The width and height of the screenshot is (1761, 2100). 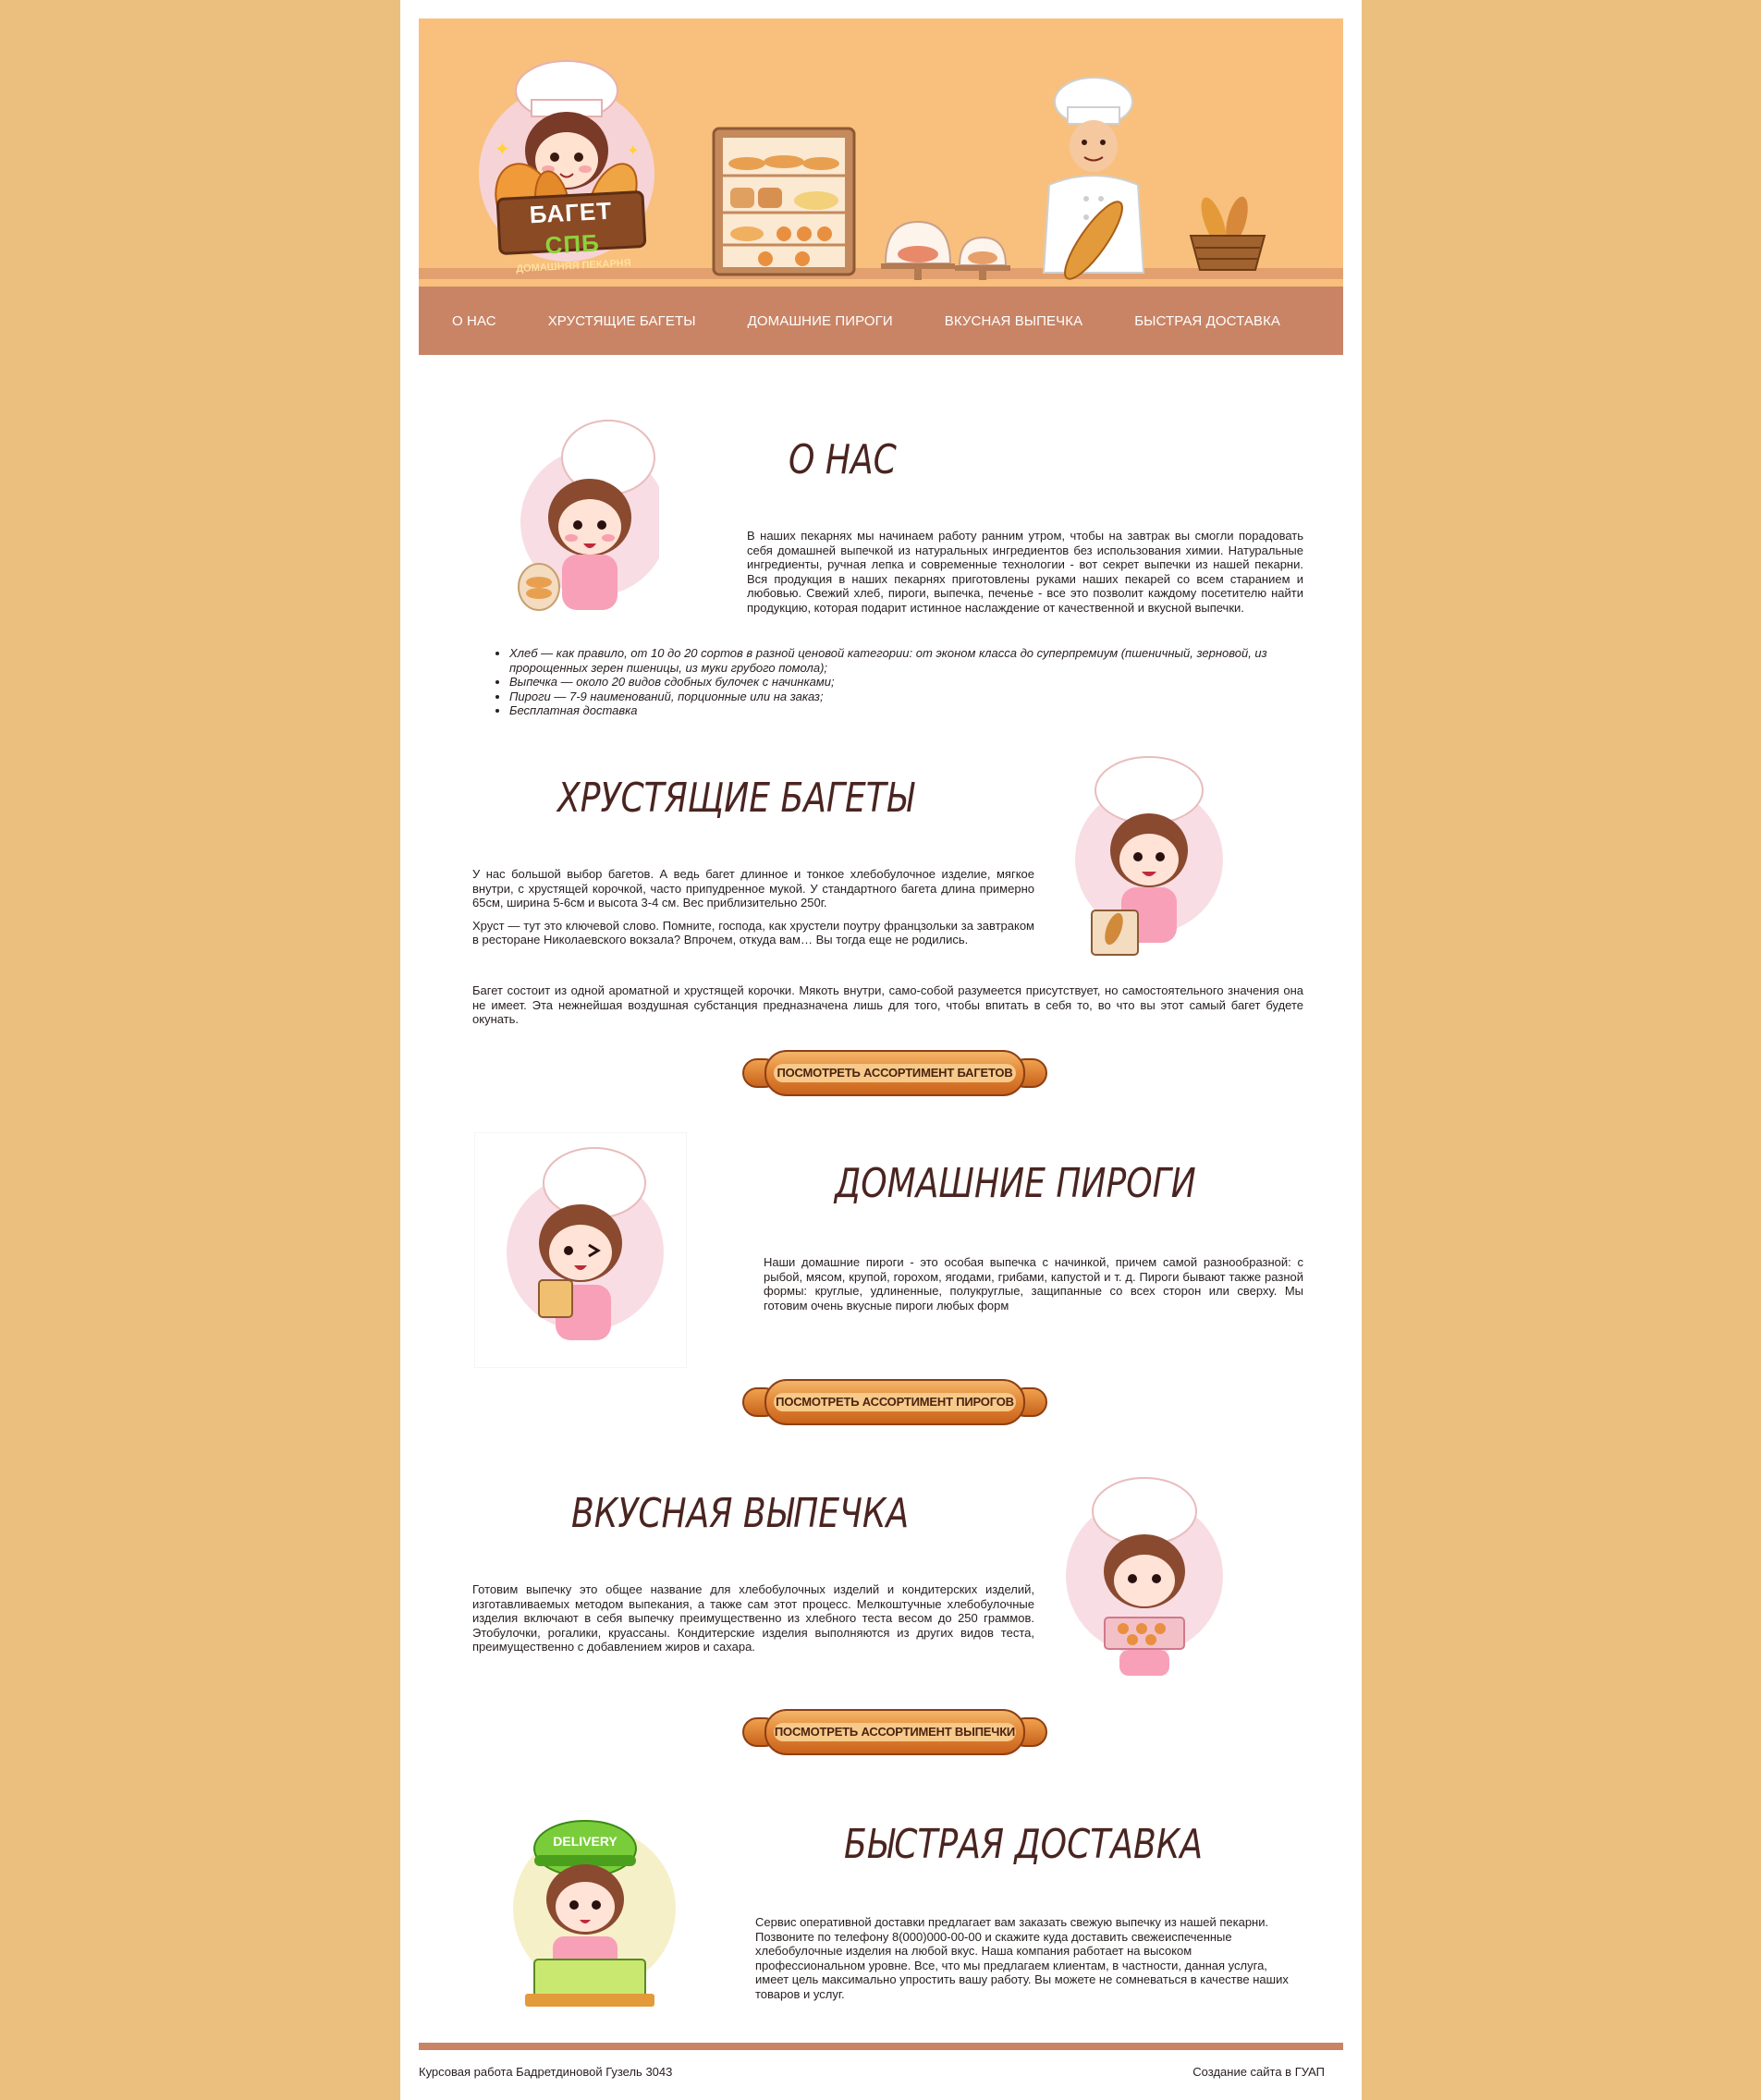 I want to click on cake-domes-image, so click(x=948, y=245).